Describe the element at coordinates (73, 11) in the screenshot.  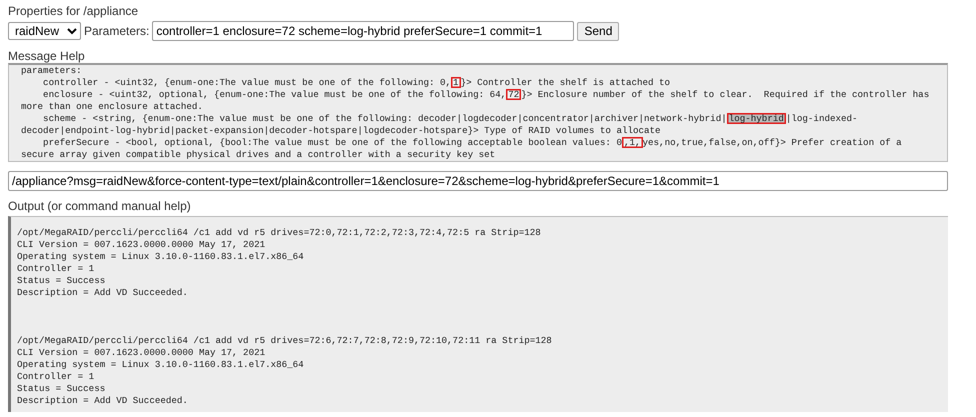
I see `panel-title: Properties for /appliance` at that location.